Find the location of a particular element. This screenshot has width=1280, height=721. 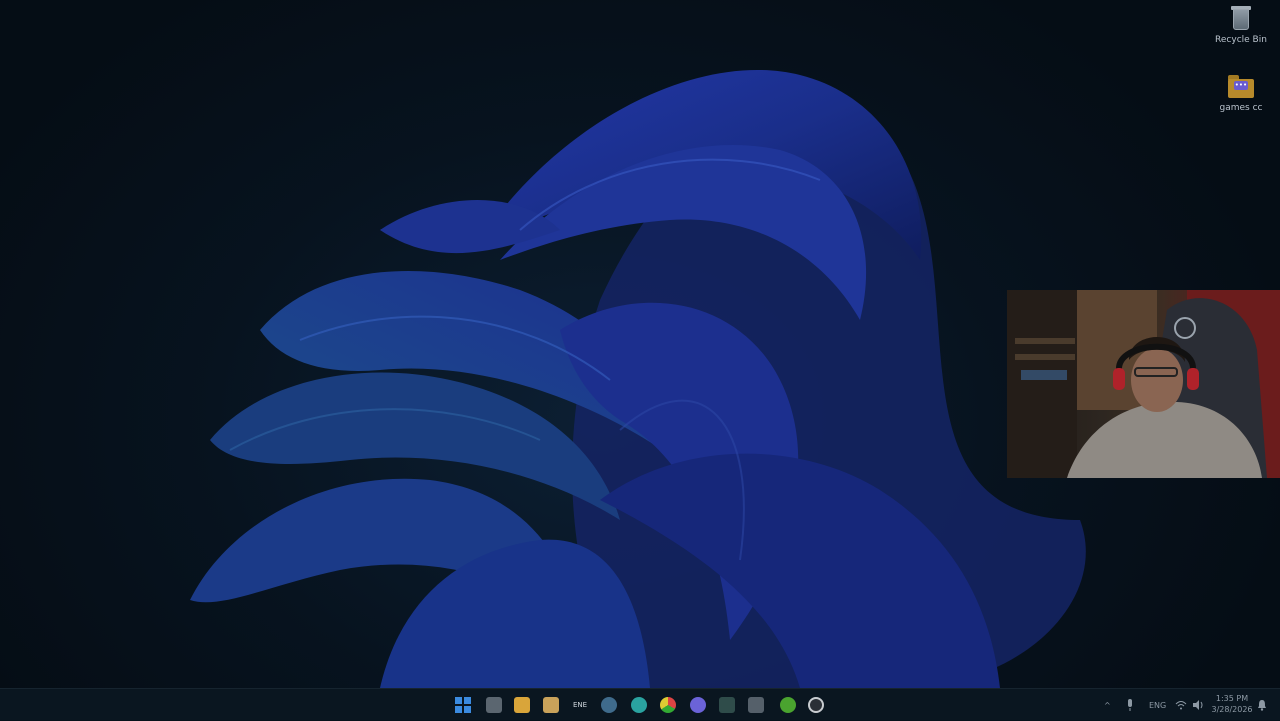

recycle-bin-shortcut: Recycle Bin is located at coordinates (1241, 25).